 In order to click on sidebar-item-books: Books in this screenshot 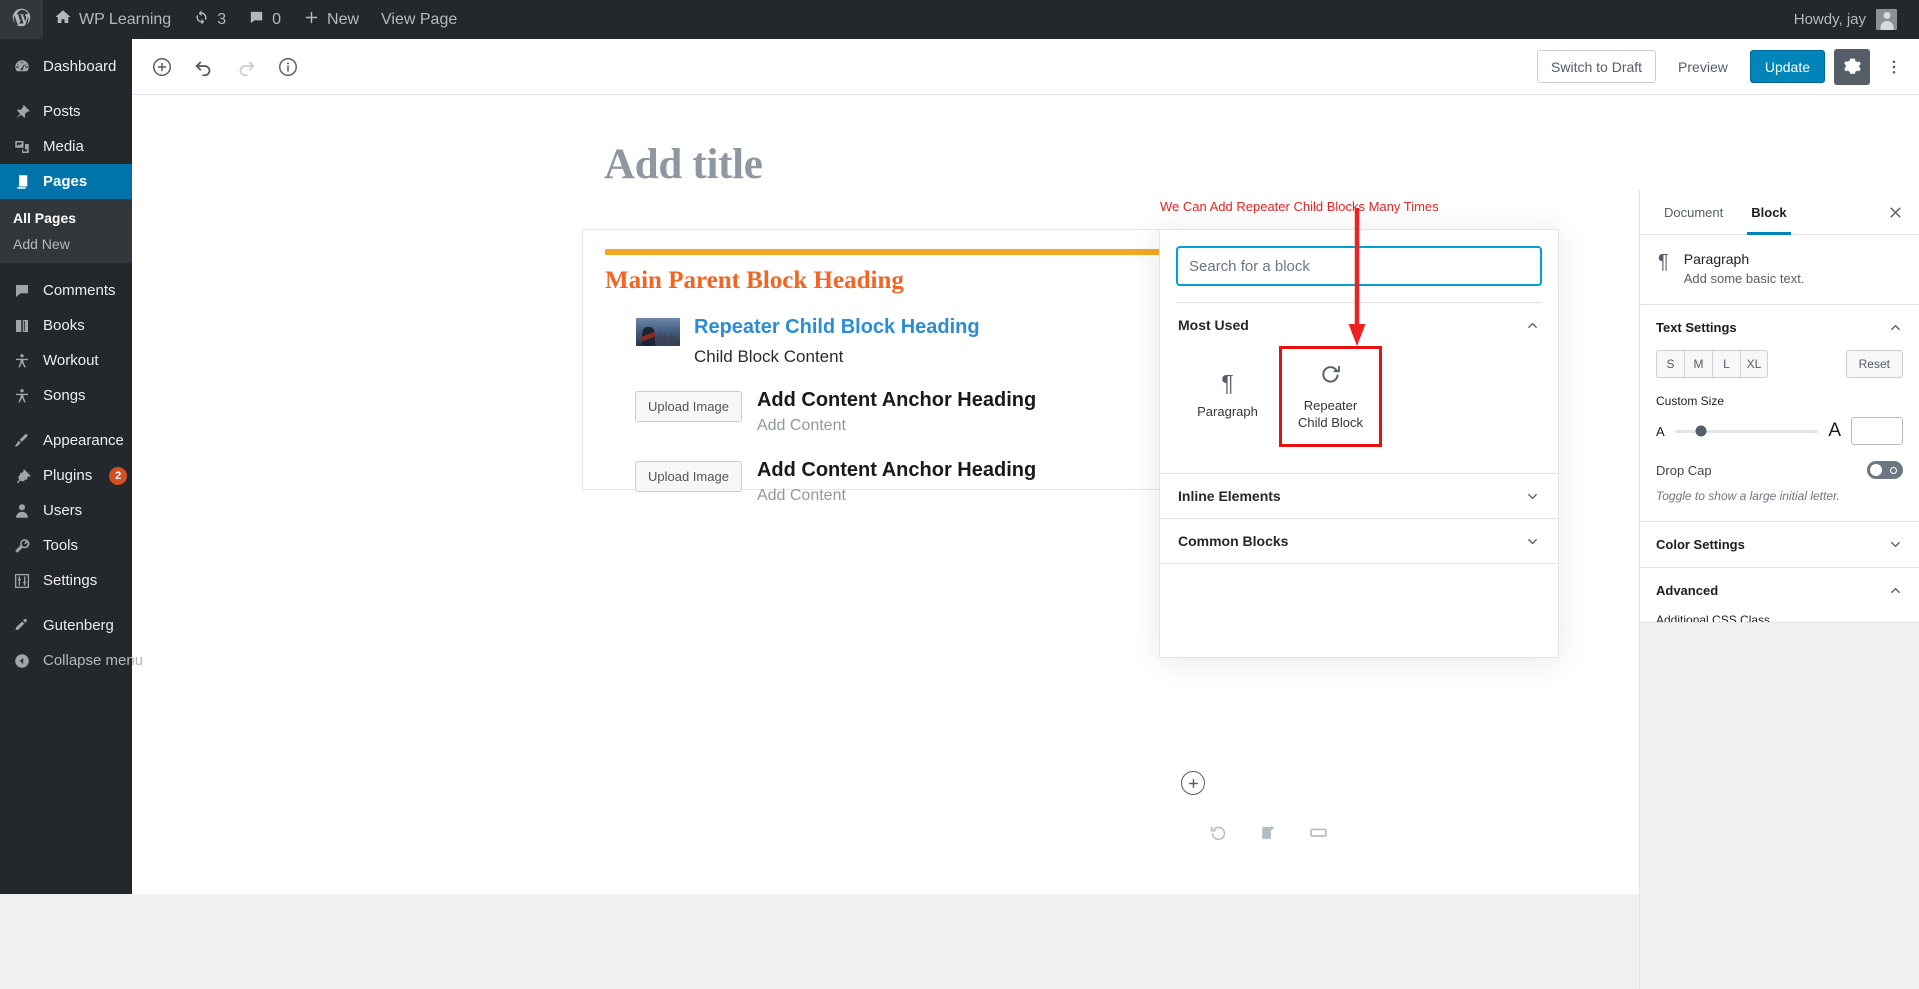, I will do `click(66, 325)`.